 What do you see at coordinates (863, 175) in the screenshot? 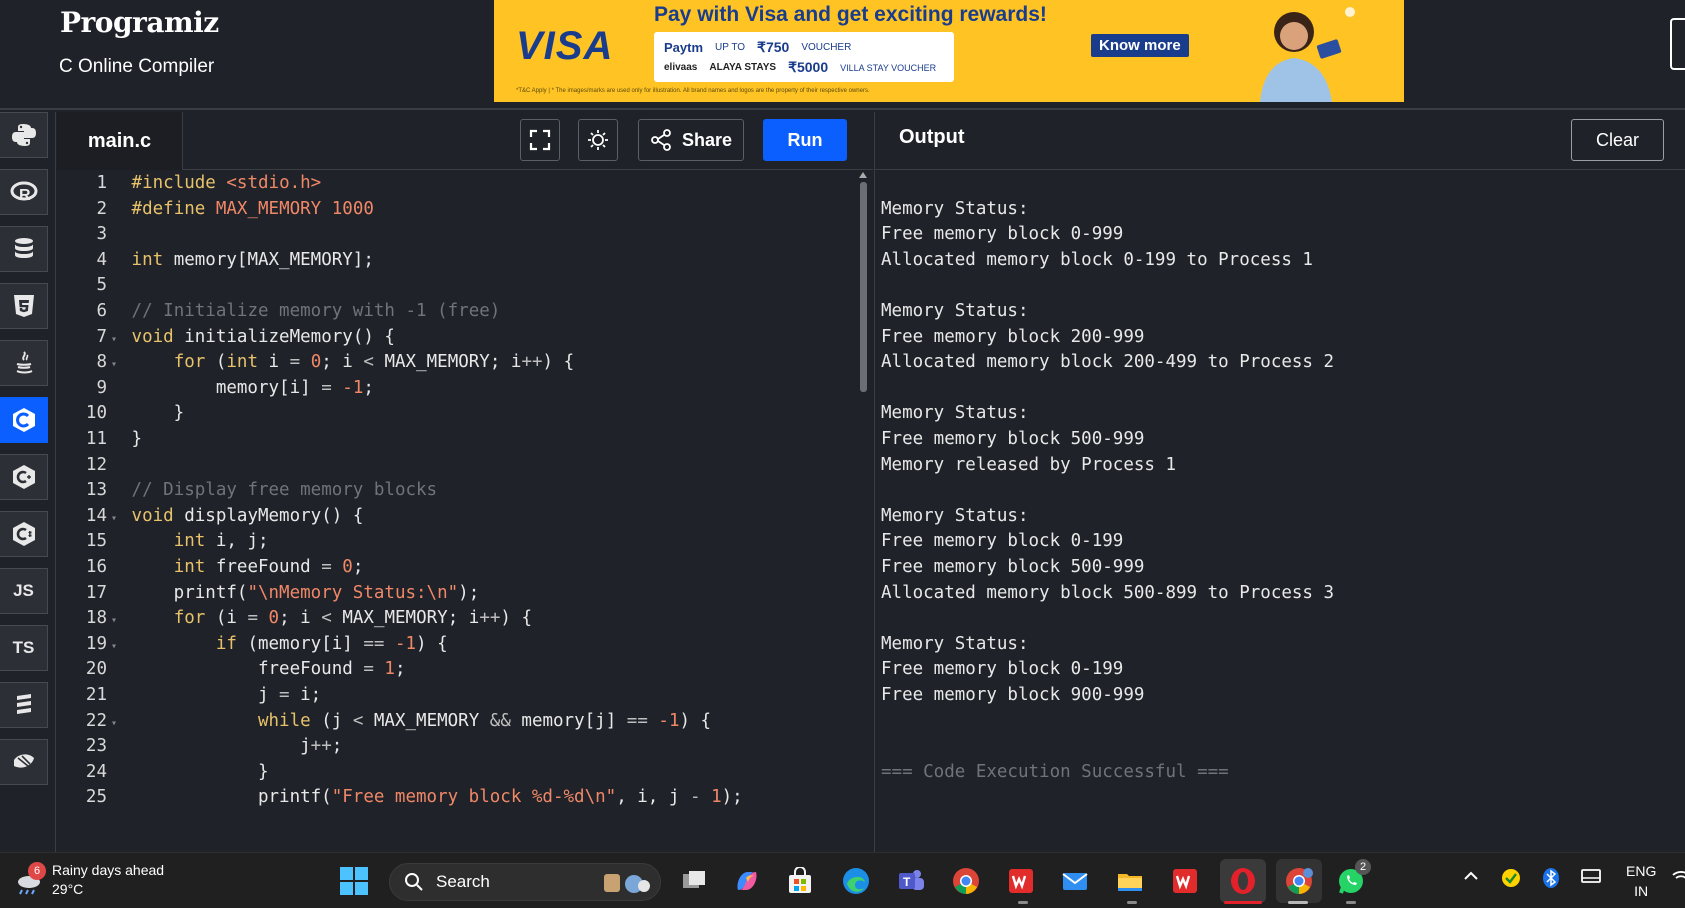
I see `scroll-up-arrow-icon` at bounding box center [863, 175].